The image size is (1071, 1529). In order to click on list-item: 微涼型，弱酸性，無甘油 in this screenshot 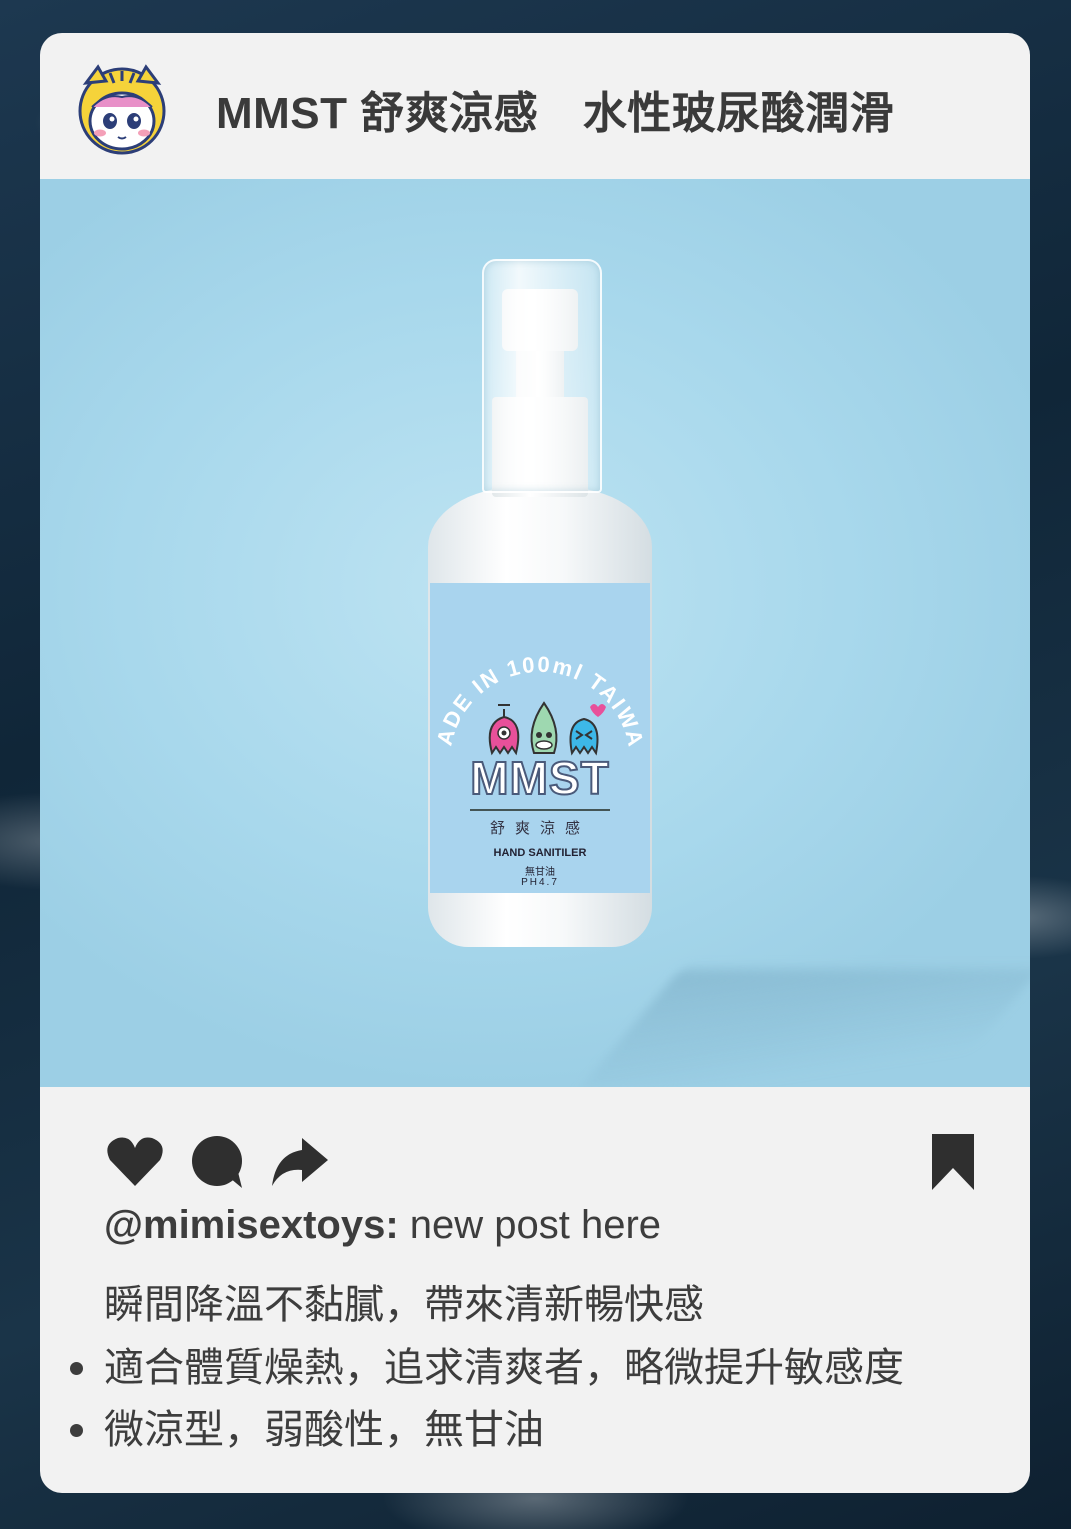, I will do `click(484, 1430)`.